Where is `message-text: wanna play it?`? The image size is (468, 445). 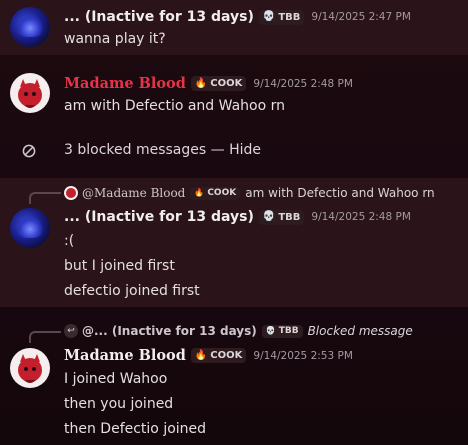
message-text: wanna play it? is located at coordinates (115, 39).